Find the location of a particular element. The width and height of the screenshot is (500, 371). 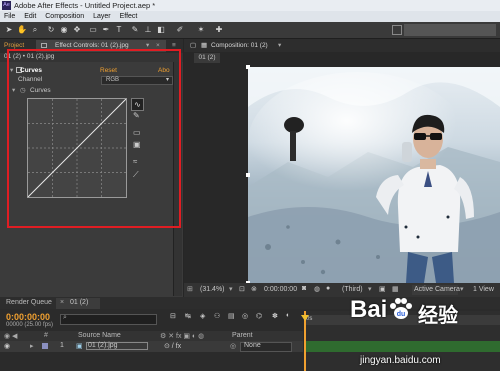

tools-toolbar: ➤ ✋ ⌕ ↻ ◉ ✥ ▭ ✒ T ✎ ⊥ ◧ ✐ ✶ ✚ is located at coordinates (250, 30).